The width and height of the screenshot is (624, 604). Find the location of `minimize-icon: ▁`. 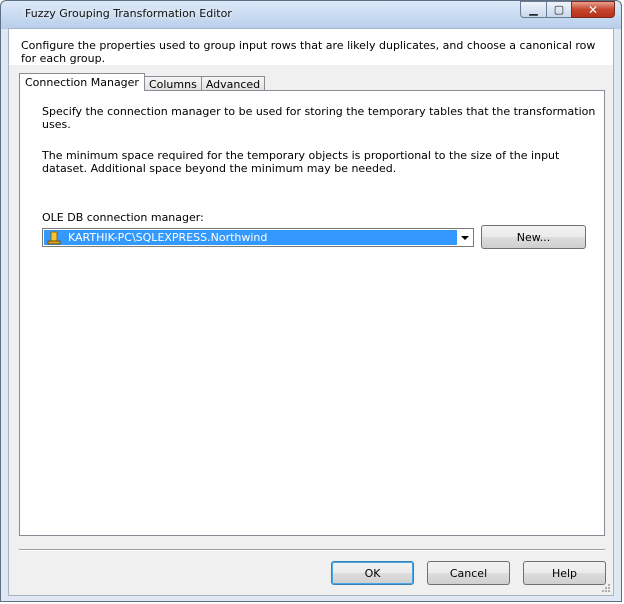

minimize-icon: ▁ is located at coordinates (533, 9).